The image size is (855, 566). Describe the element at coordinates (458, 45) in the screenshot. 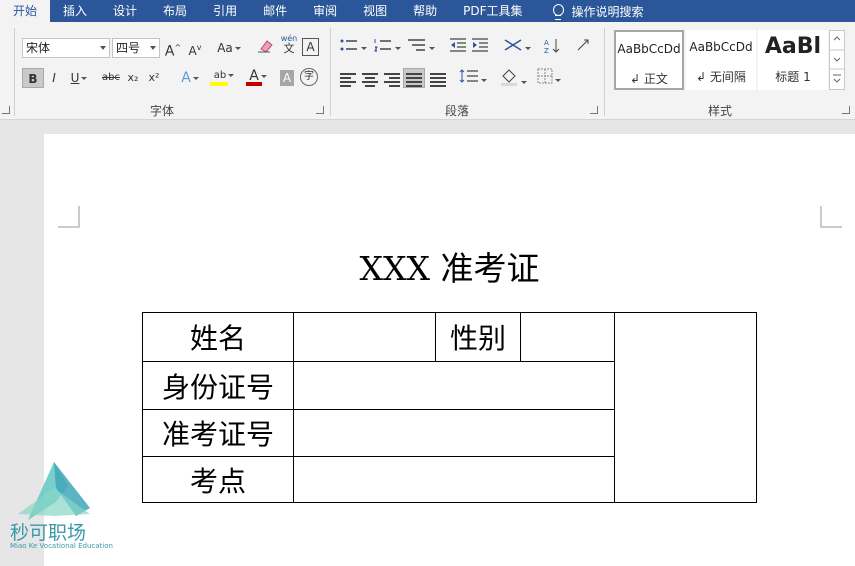

I see `decrease-indent-icon` at that location.